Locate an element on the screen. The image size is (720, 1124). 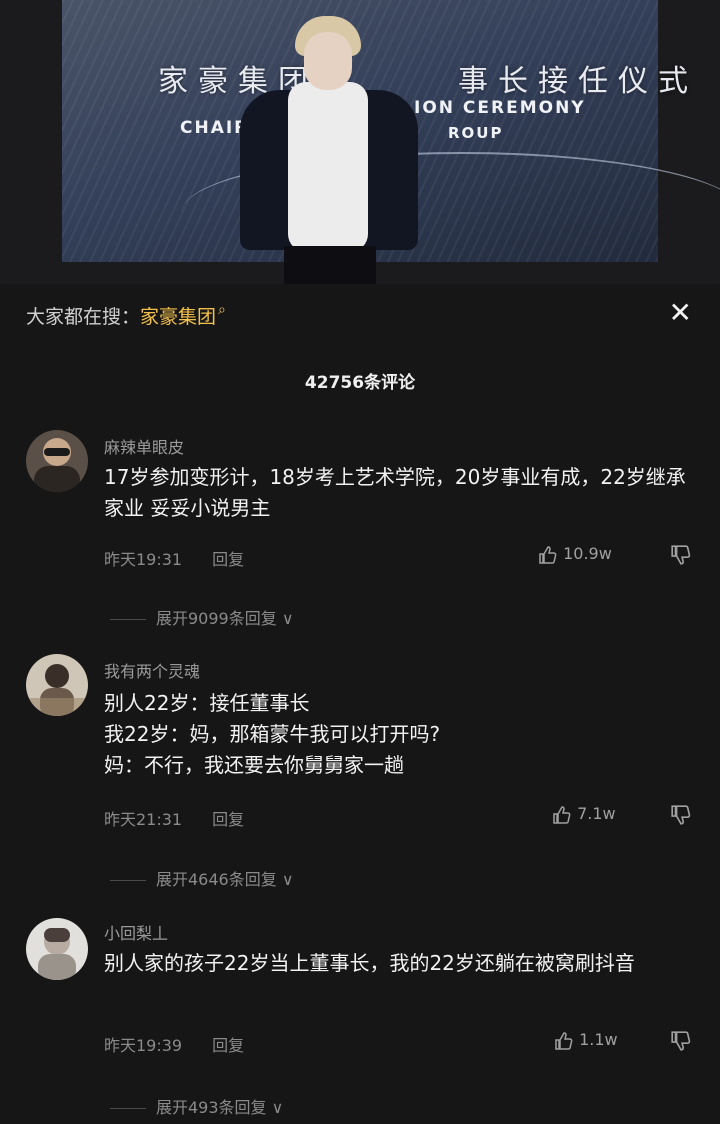
comment-username: 麻辣单眼皮 is located at coordinates (144, 446).